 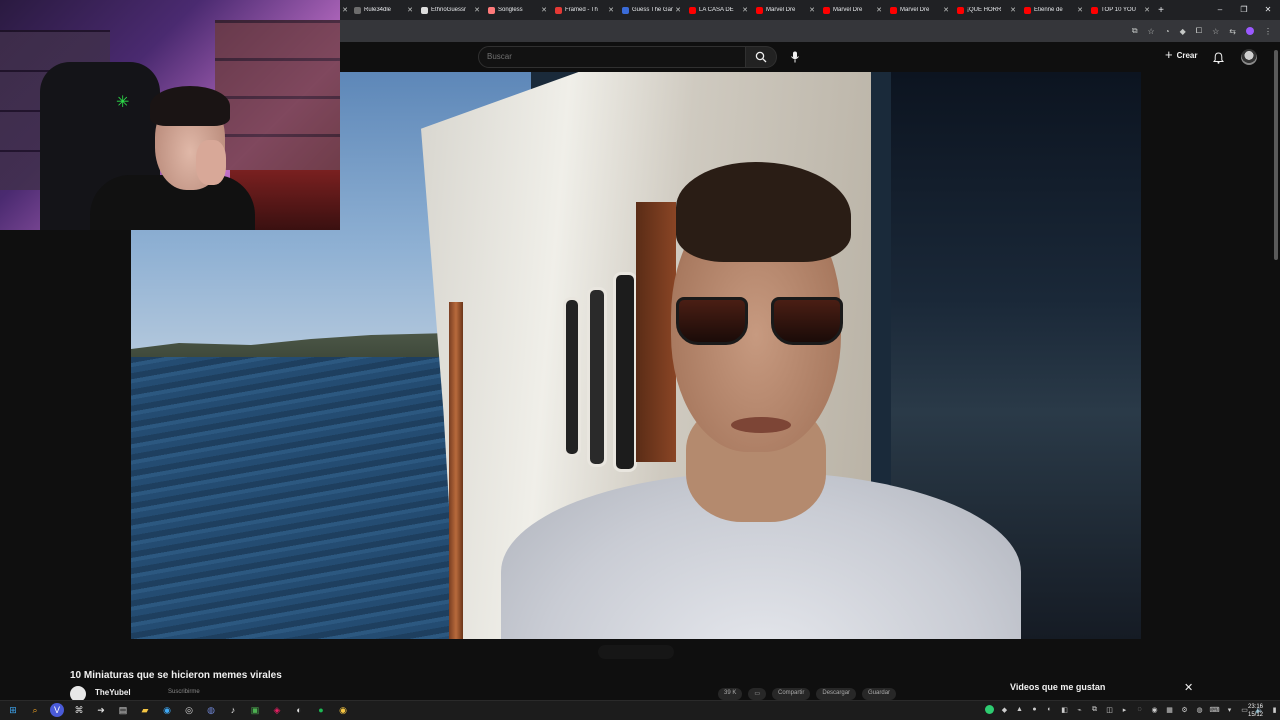 What do you see at coordinates (517, 10) in the screenshot?
I see `browser-tab: Songless ✕` at bounding box center [517, 10].